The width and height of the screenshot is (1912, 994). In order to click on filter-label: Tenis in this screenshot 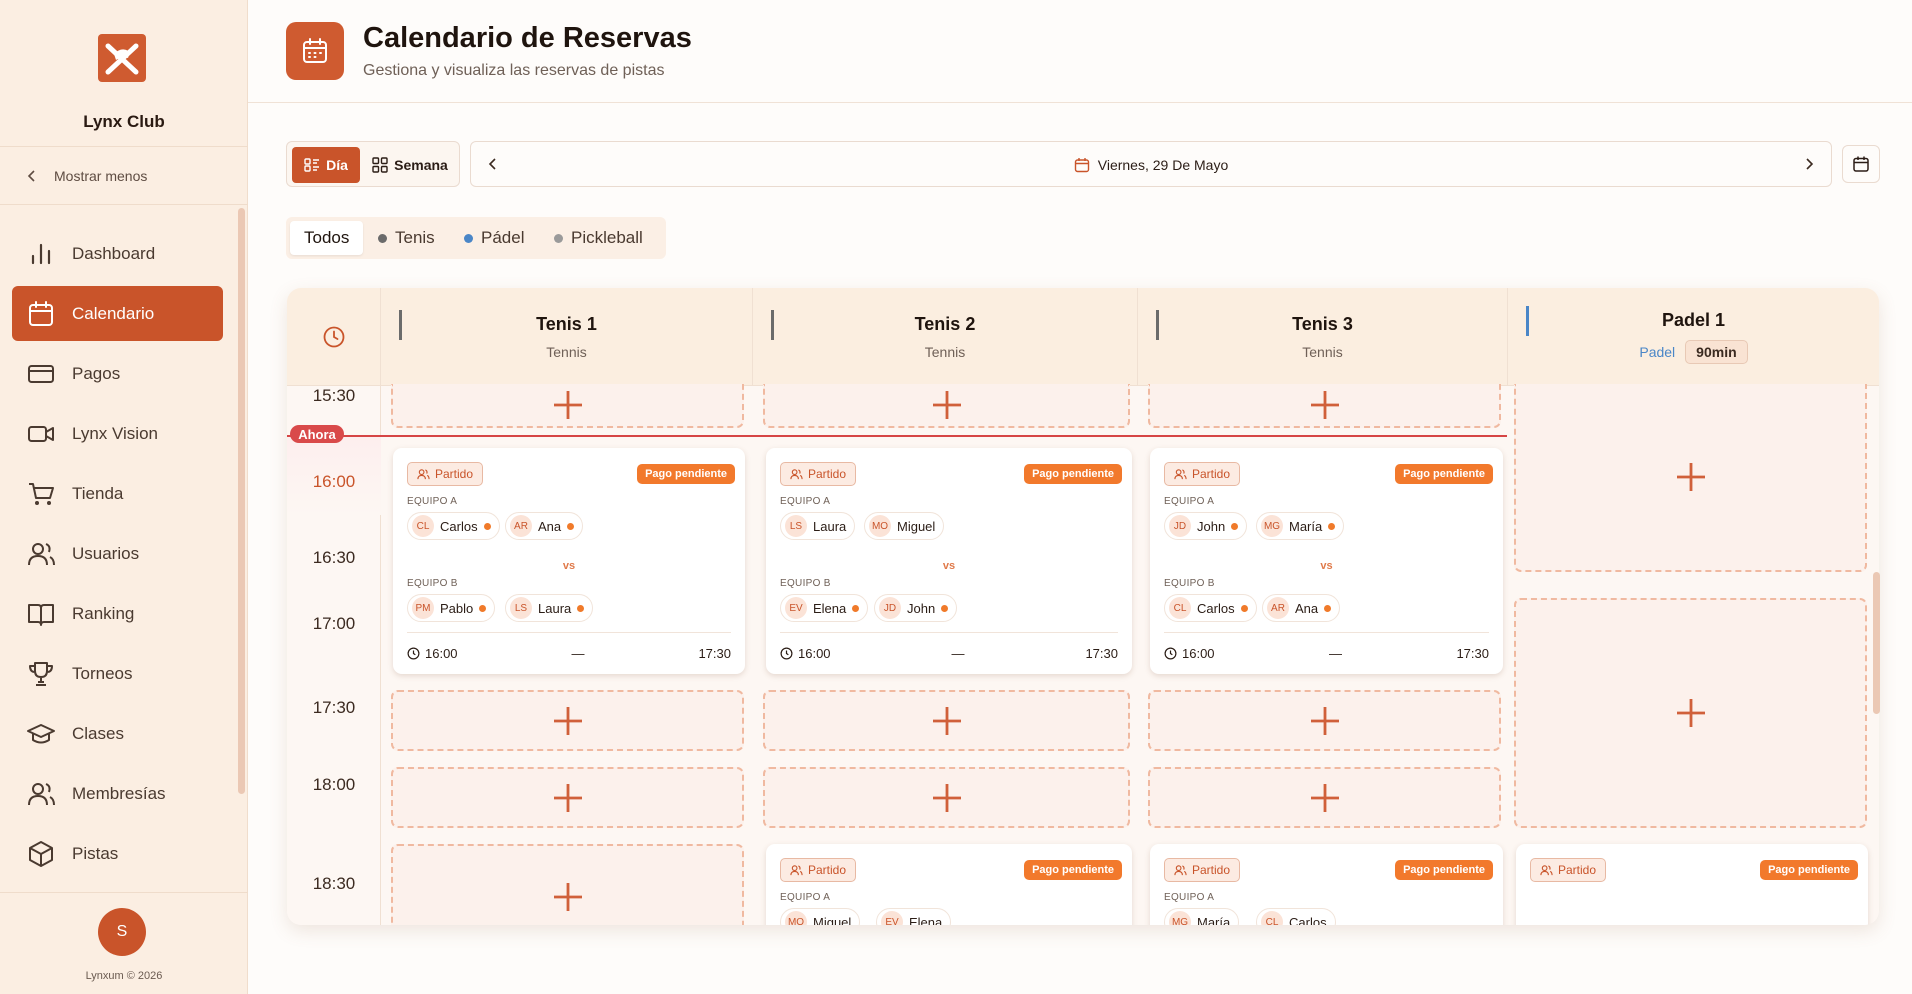, I will do `click(415, 237)`.